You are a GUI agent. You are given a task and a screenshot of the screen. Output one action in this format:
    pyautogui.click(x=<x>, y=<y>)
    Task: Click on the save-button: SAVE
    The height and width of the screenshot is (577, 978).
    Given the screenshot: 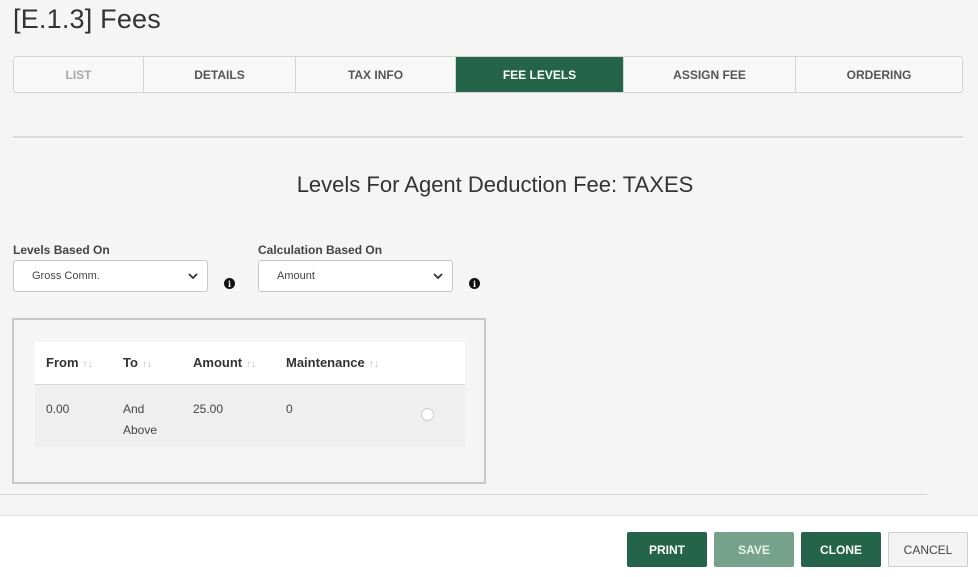 What is the action you would take?
    pyautogui.click(x=754, y=549)
    